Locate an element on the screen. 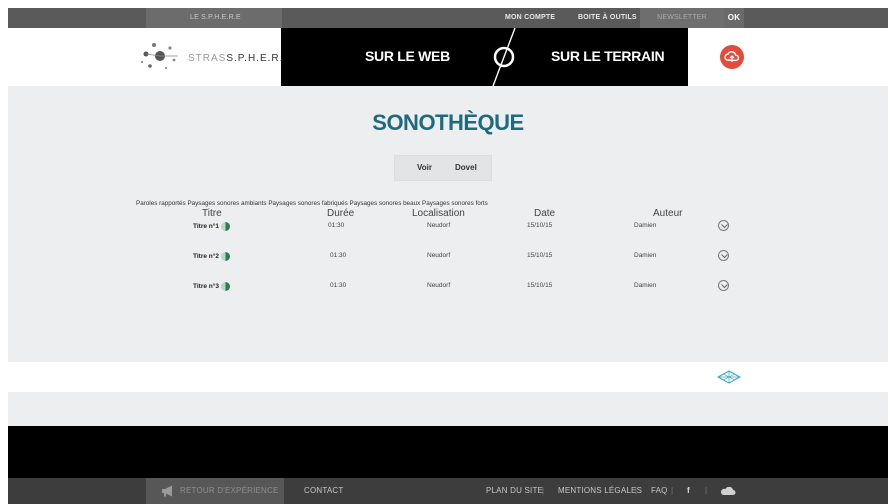  back-experience-button: RETOUR D'EXPÉRIENCE is located at coordinates (215, 491).